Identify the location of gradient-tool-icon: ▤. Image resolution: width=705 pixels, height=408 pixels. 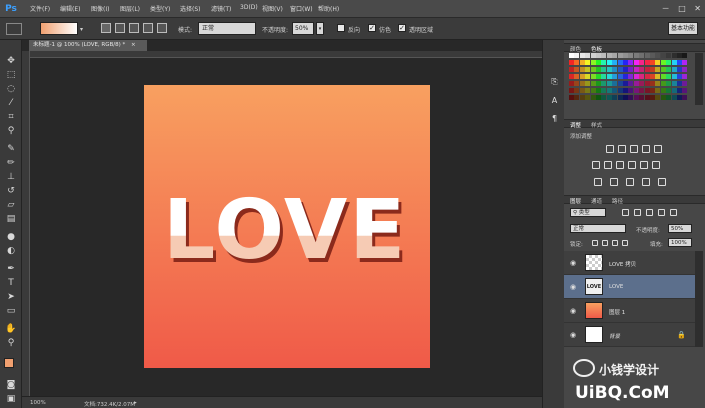
(11, 219).